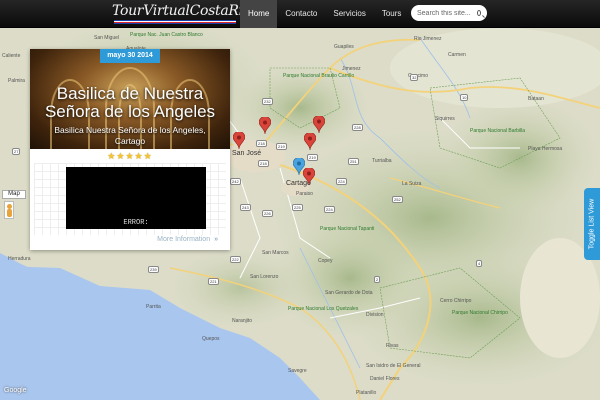 This screenshot has height=400, width=600. What do you see at coordinates (166, 35) in the screenshot?
I see `place-label: Parque Nac. Juan Castro Blanco` at bounding box center [166, 35].